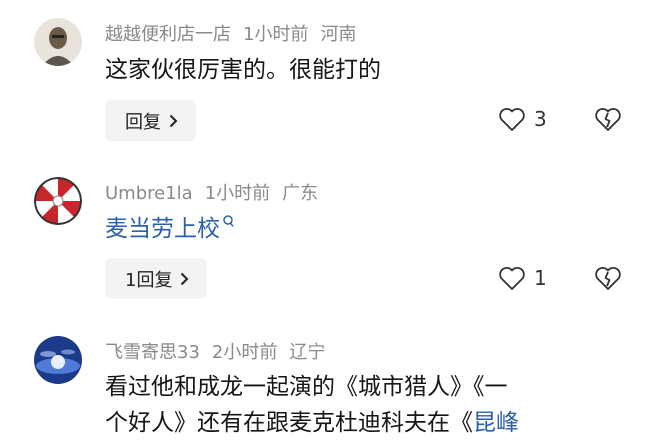 This screenshot has height=445, width=660. I want to click on reply-button: 1回复, so click(156, 278).